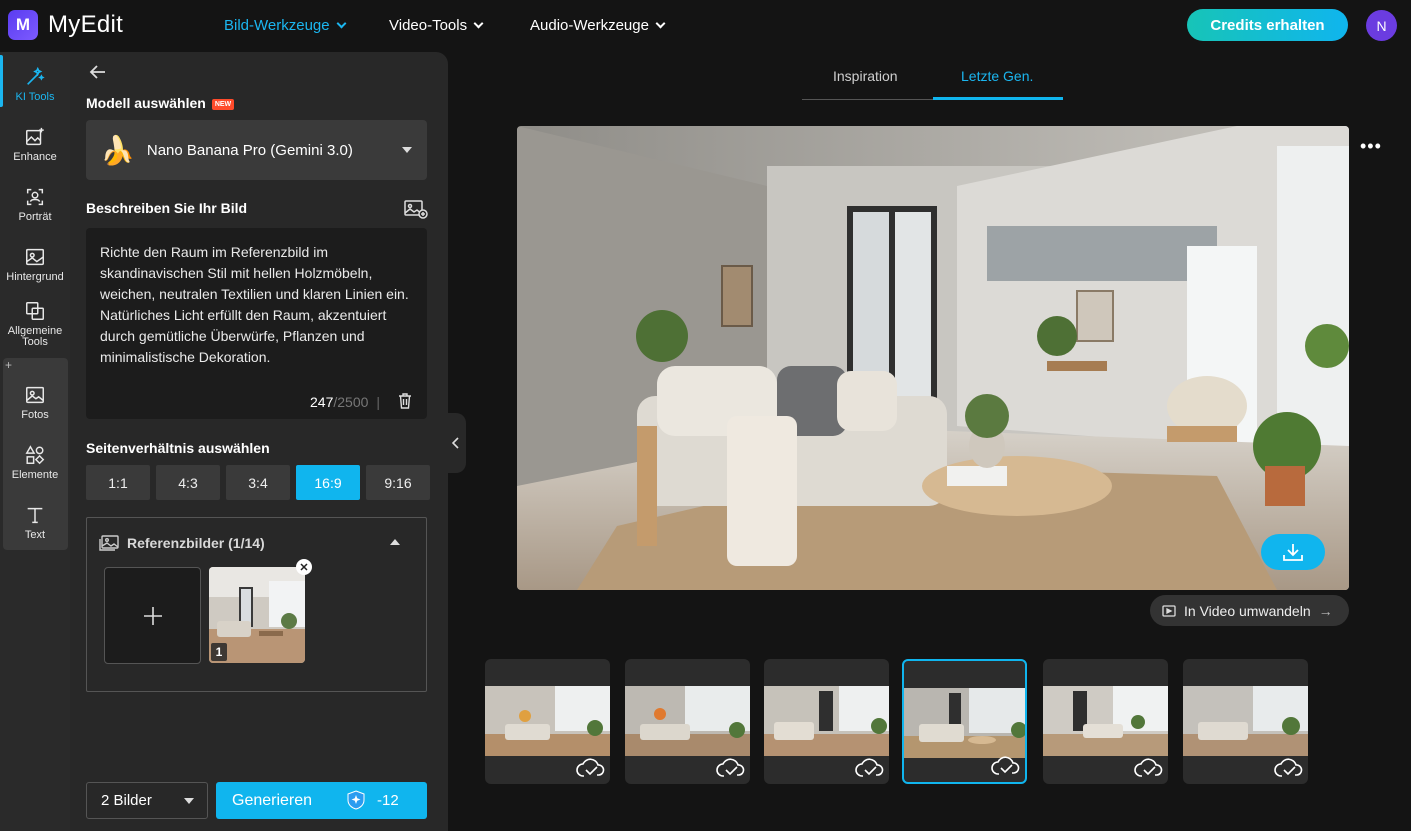  What do you see at coordinates (35, 257) in the screenshot?
I see `background-icon` at bounding box center [35, 257].